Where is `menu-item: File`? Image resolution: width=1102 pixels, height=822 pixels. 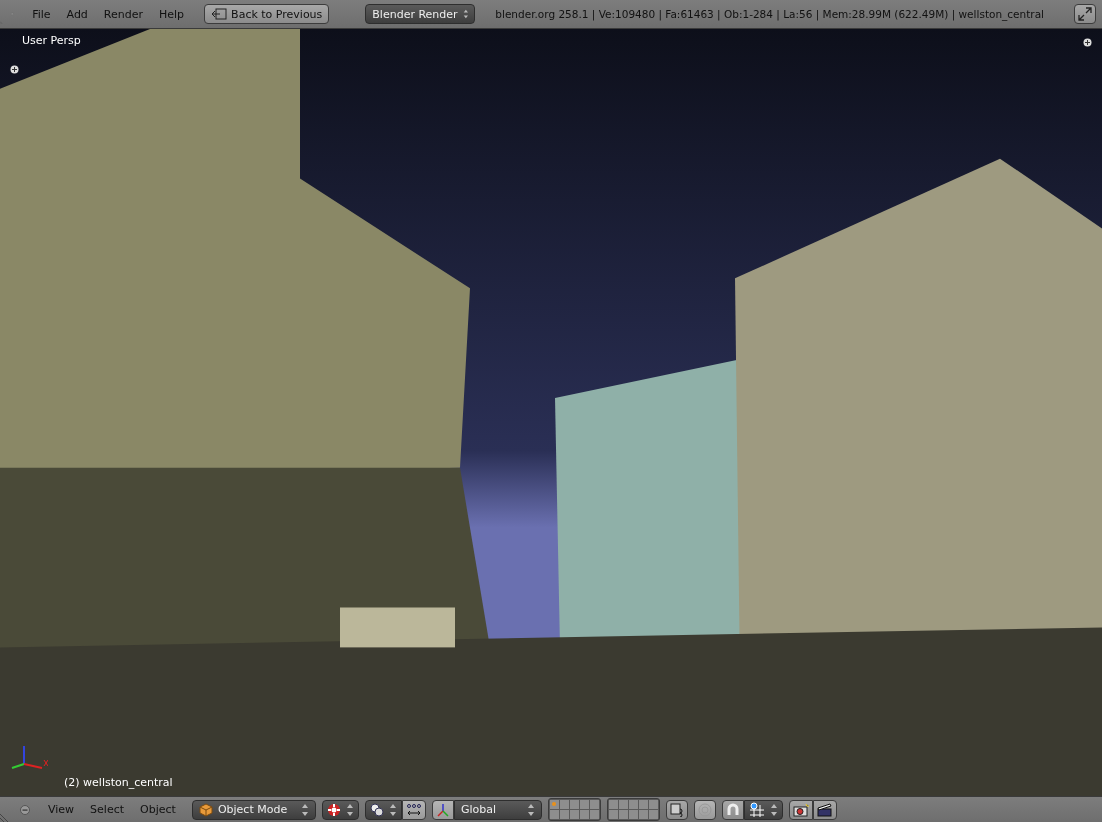
menu-item: File is located at coordinates (41, 14).